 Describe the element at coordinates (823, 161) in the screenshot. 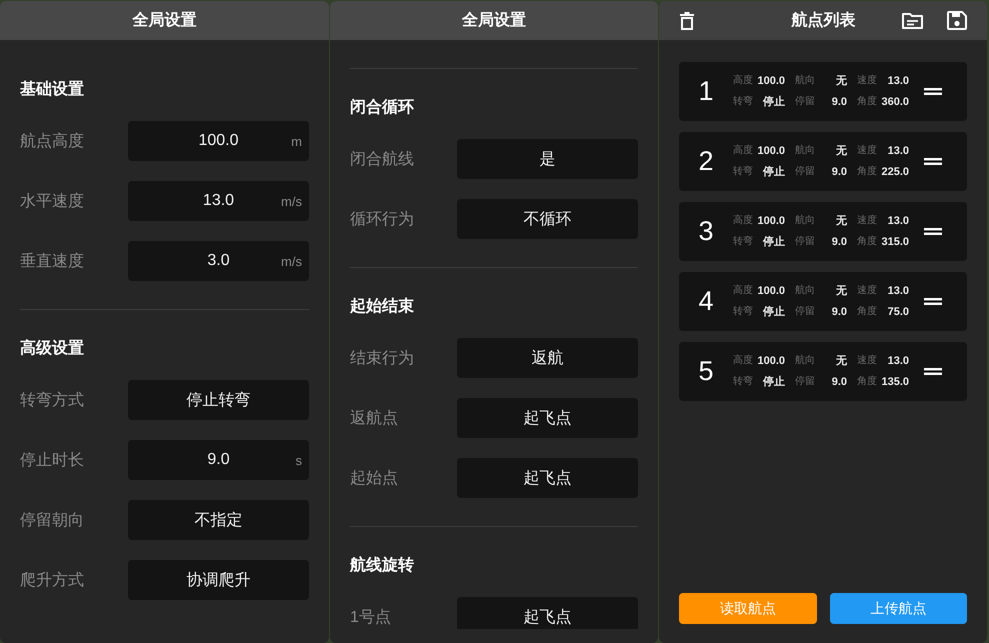

I see `waypoint-card: 2 高度 100.0 航向 无 速度 13.0 转弯 停止 停留 9.0 角度 225.0` at that location.